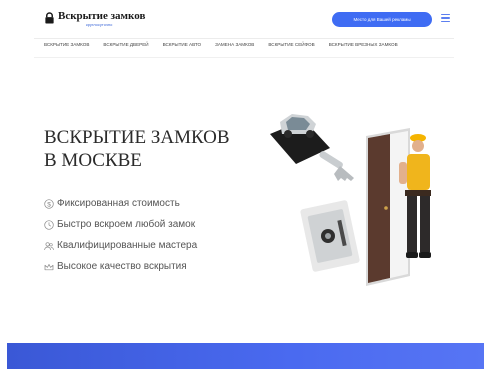 Image resolution: width=484 pixels, height=369 pixels. What do you see at coordinates (126, 224) in the screenshot?
I see `feature-label: Быстро вскроем любой замок` at bounding box center [126, 224].